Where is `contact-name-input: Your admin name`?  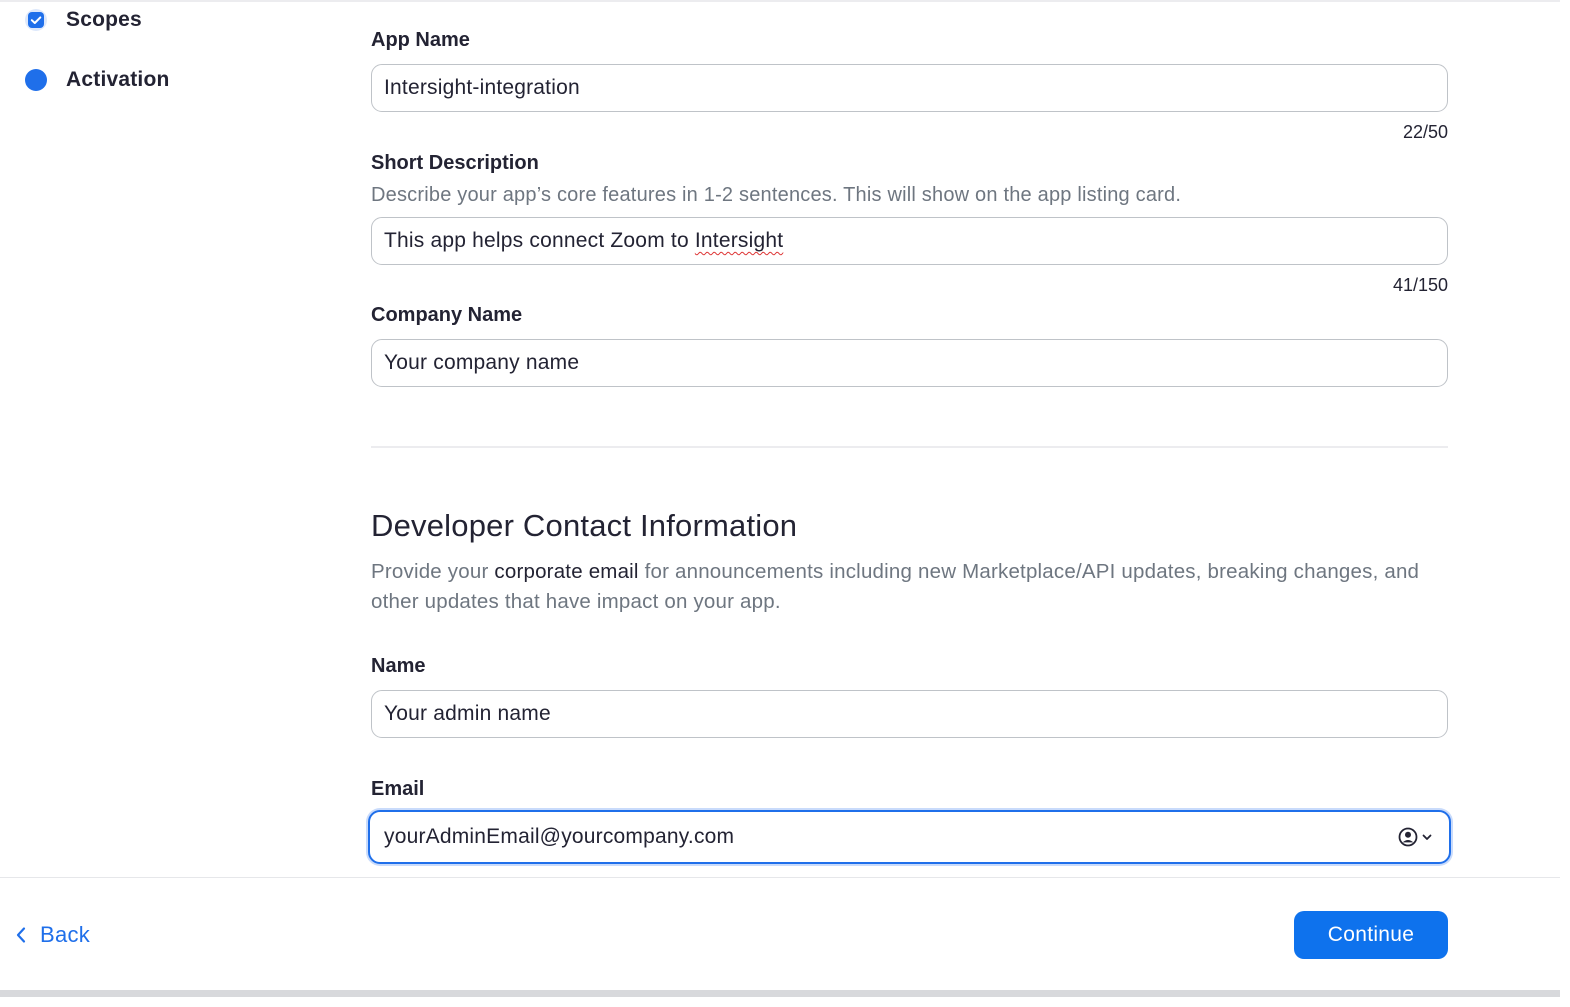
contact-name-input: Your admin name is located at coordinates (909, 714).